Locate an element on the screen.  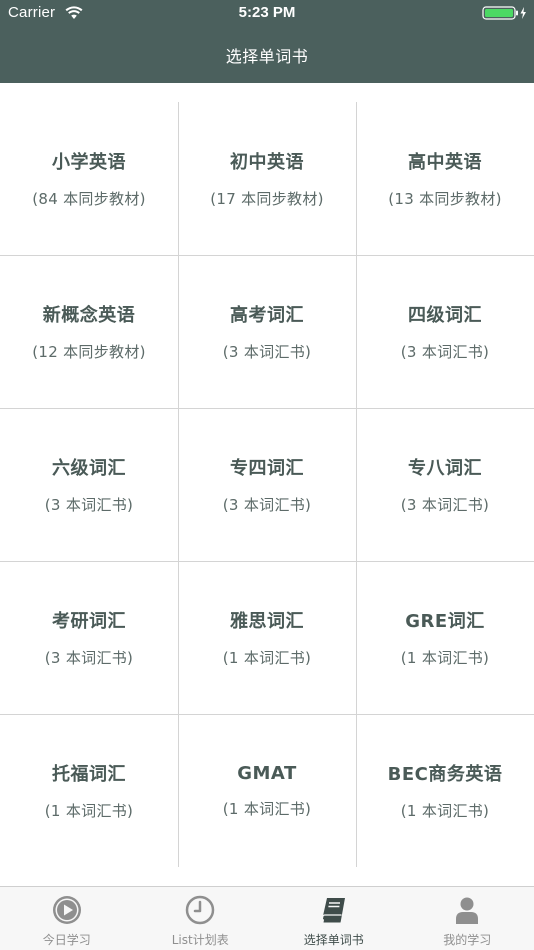
book-cell-kaoyan: 考研词汇 (3 本词汇书) is located at coordinates (89, 637).